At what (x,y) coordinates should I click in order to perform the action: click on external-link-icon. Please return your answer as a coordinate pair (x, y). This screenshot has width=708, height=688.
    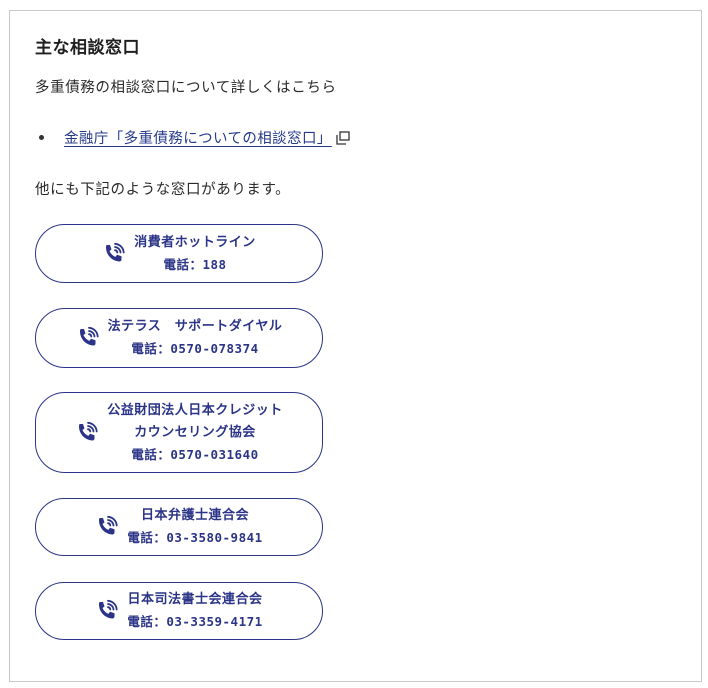
    Looking at the image, I should click on (343, 137).